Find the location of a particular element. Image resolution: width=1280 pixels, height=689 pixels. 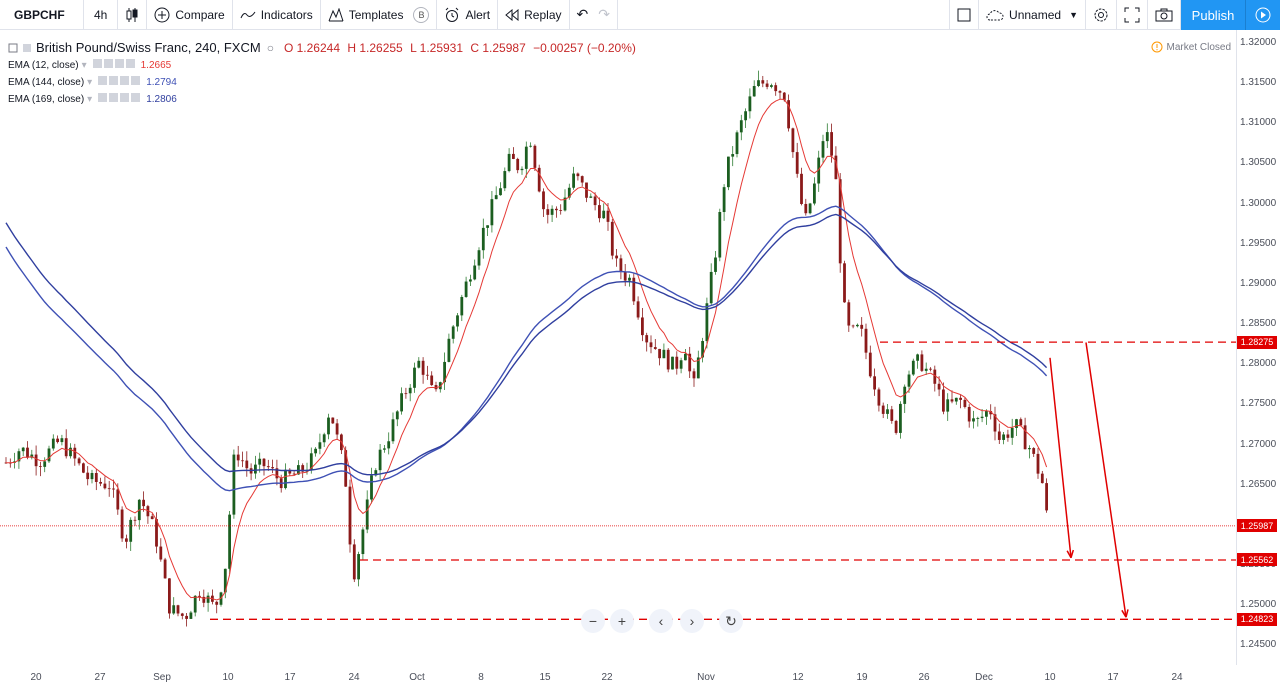

alert-label: Alert is located at coordinates (478, 14).